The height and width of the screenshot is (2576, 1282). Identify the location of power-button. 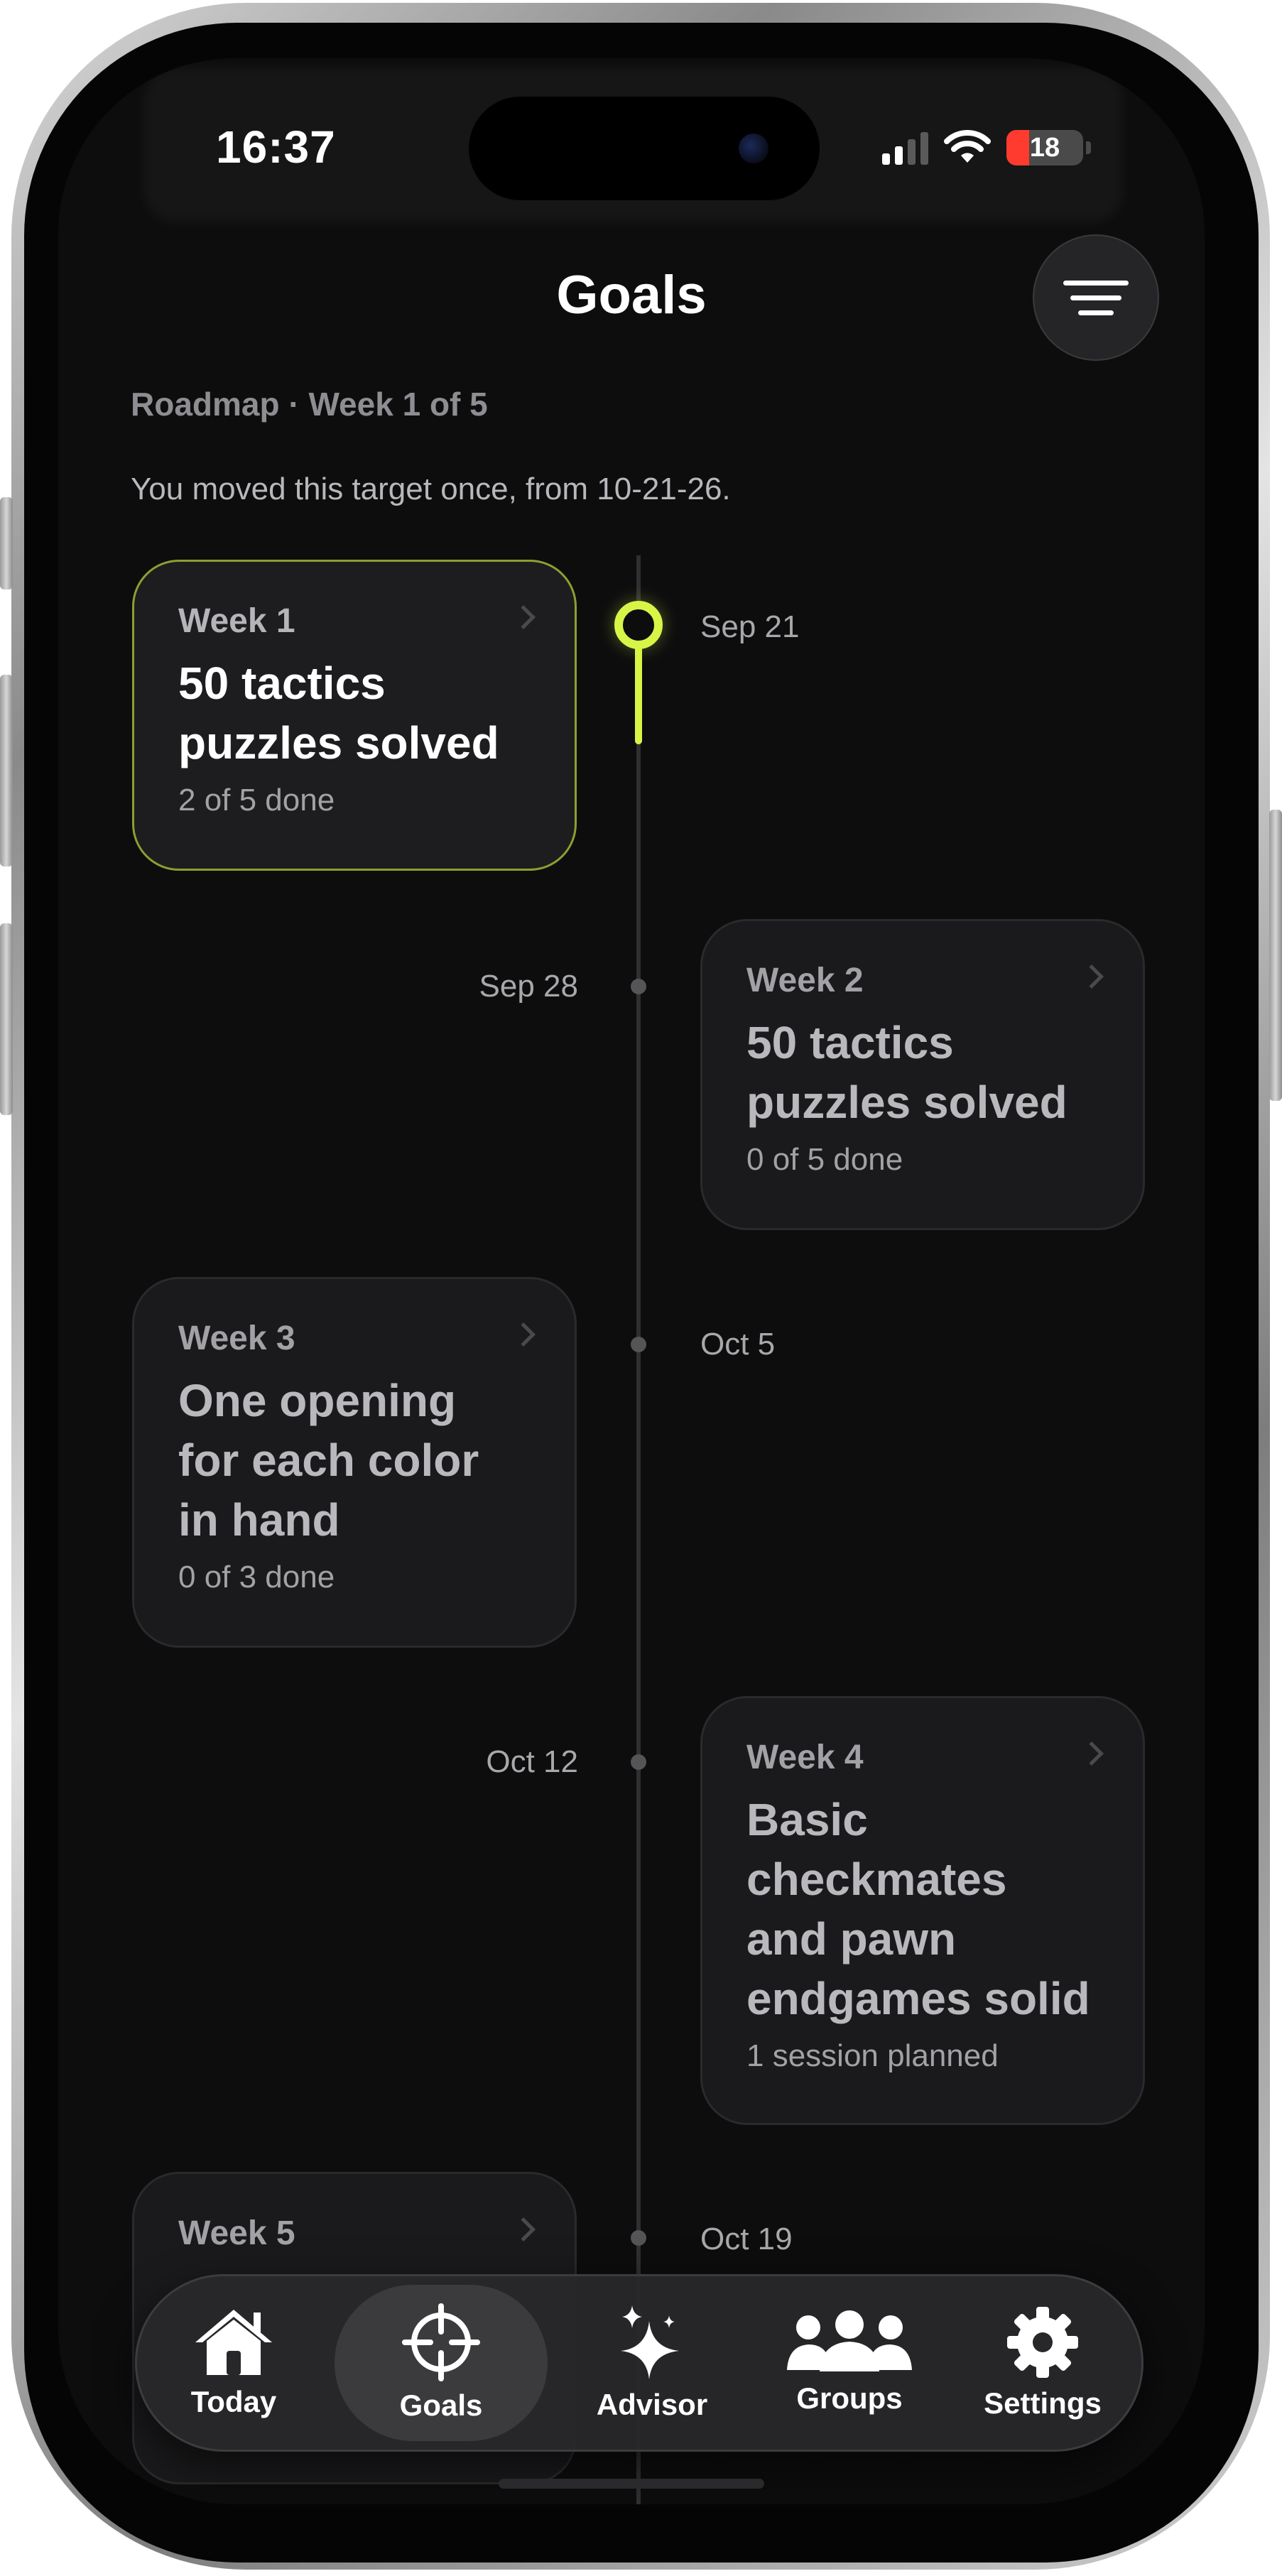
(1275, 956).